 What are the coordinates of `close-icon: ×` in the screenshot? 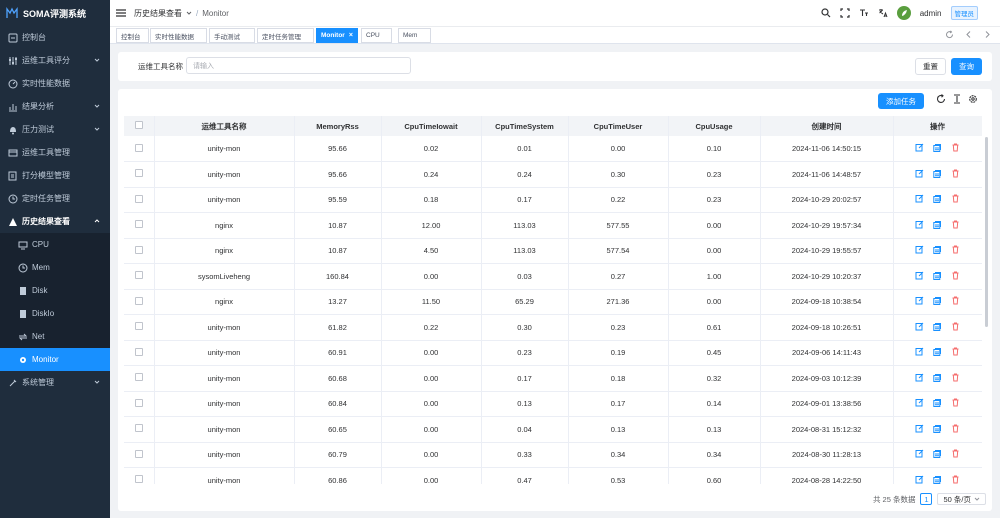 It's located at (351, 35).